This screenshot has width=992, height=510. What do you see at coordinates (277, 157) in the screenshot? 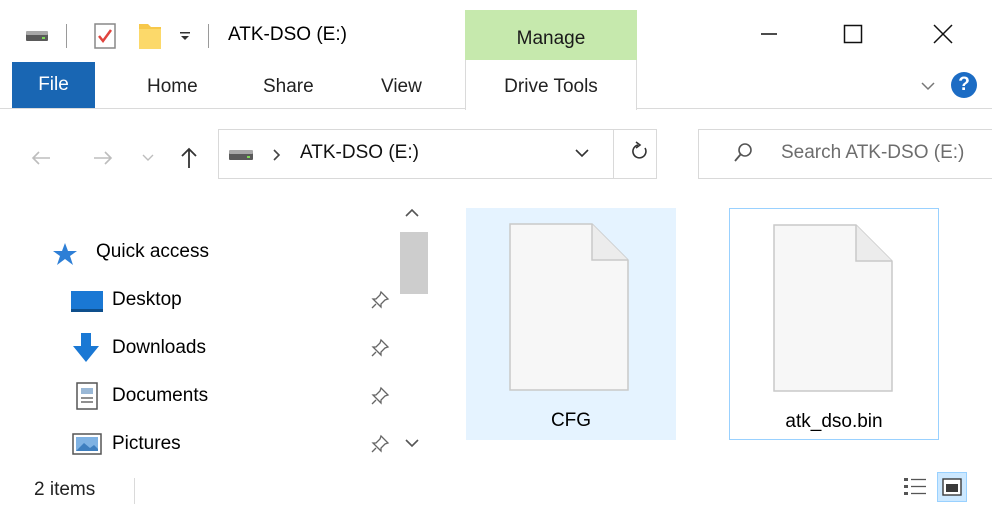
I see `breadcrumb-separator-icon` at bounding box center [277, 157].